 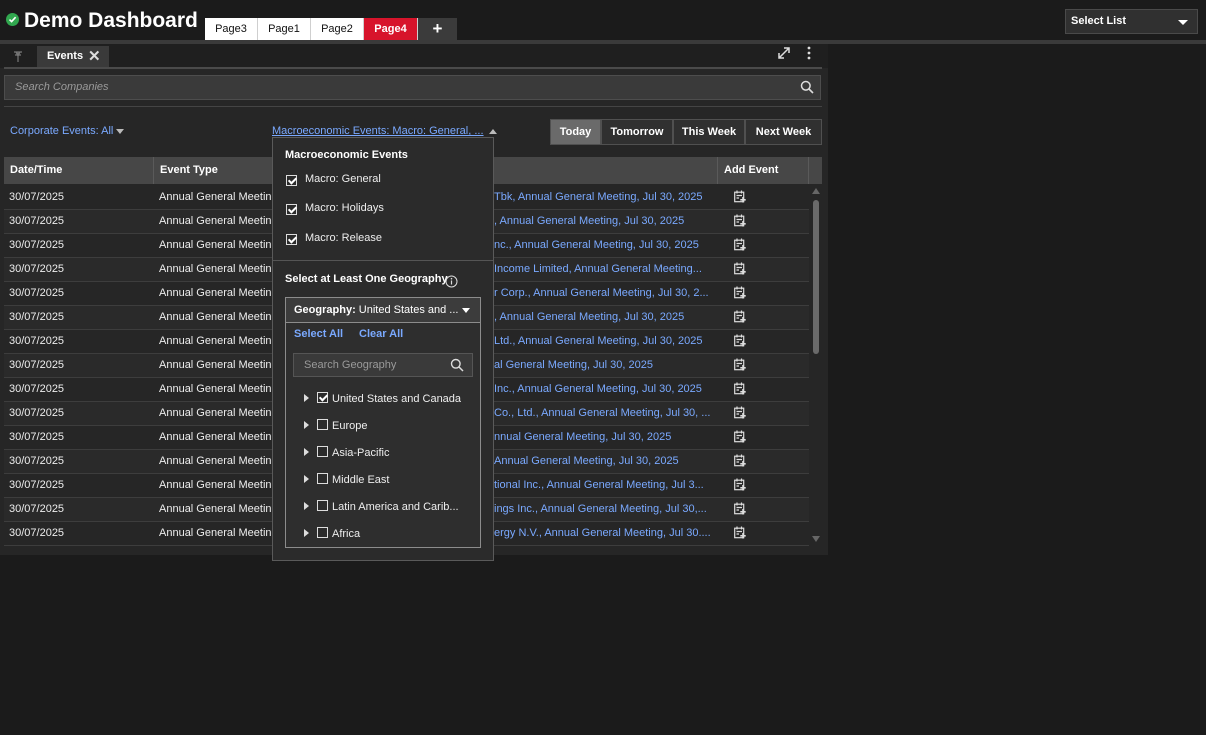 What do you see at coordinates (1183, 22) in the screenshot?
I see `chevron-down-icon` at bounding box center [1183, 22].